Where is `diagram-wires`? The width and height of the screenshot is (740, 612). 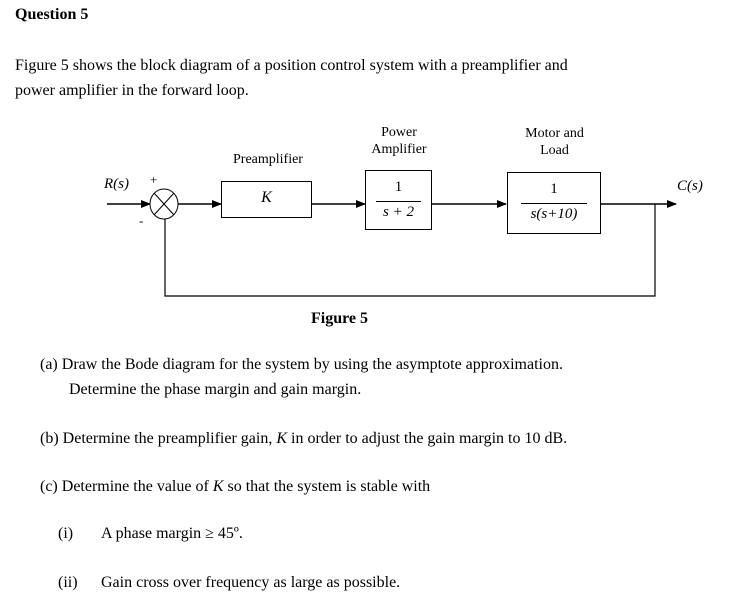 diagram-wires is located at coordinates (392, 242).